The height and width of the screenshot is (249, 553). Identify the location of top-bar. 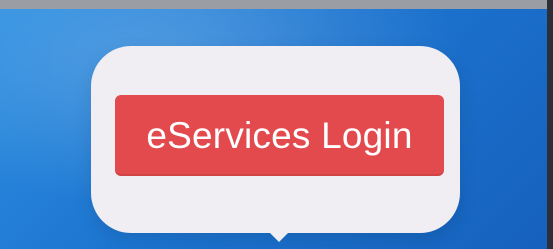
(276, 4).